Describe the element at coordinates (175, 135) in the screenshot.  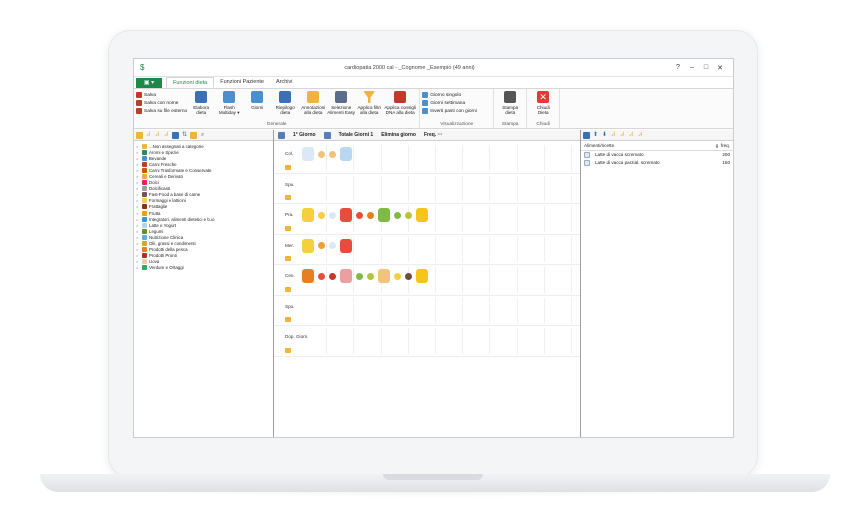
I see `camera-icon` at that location.